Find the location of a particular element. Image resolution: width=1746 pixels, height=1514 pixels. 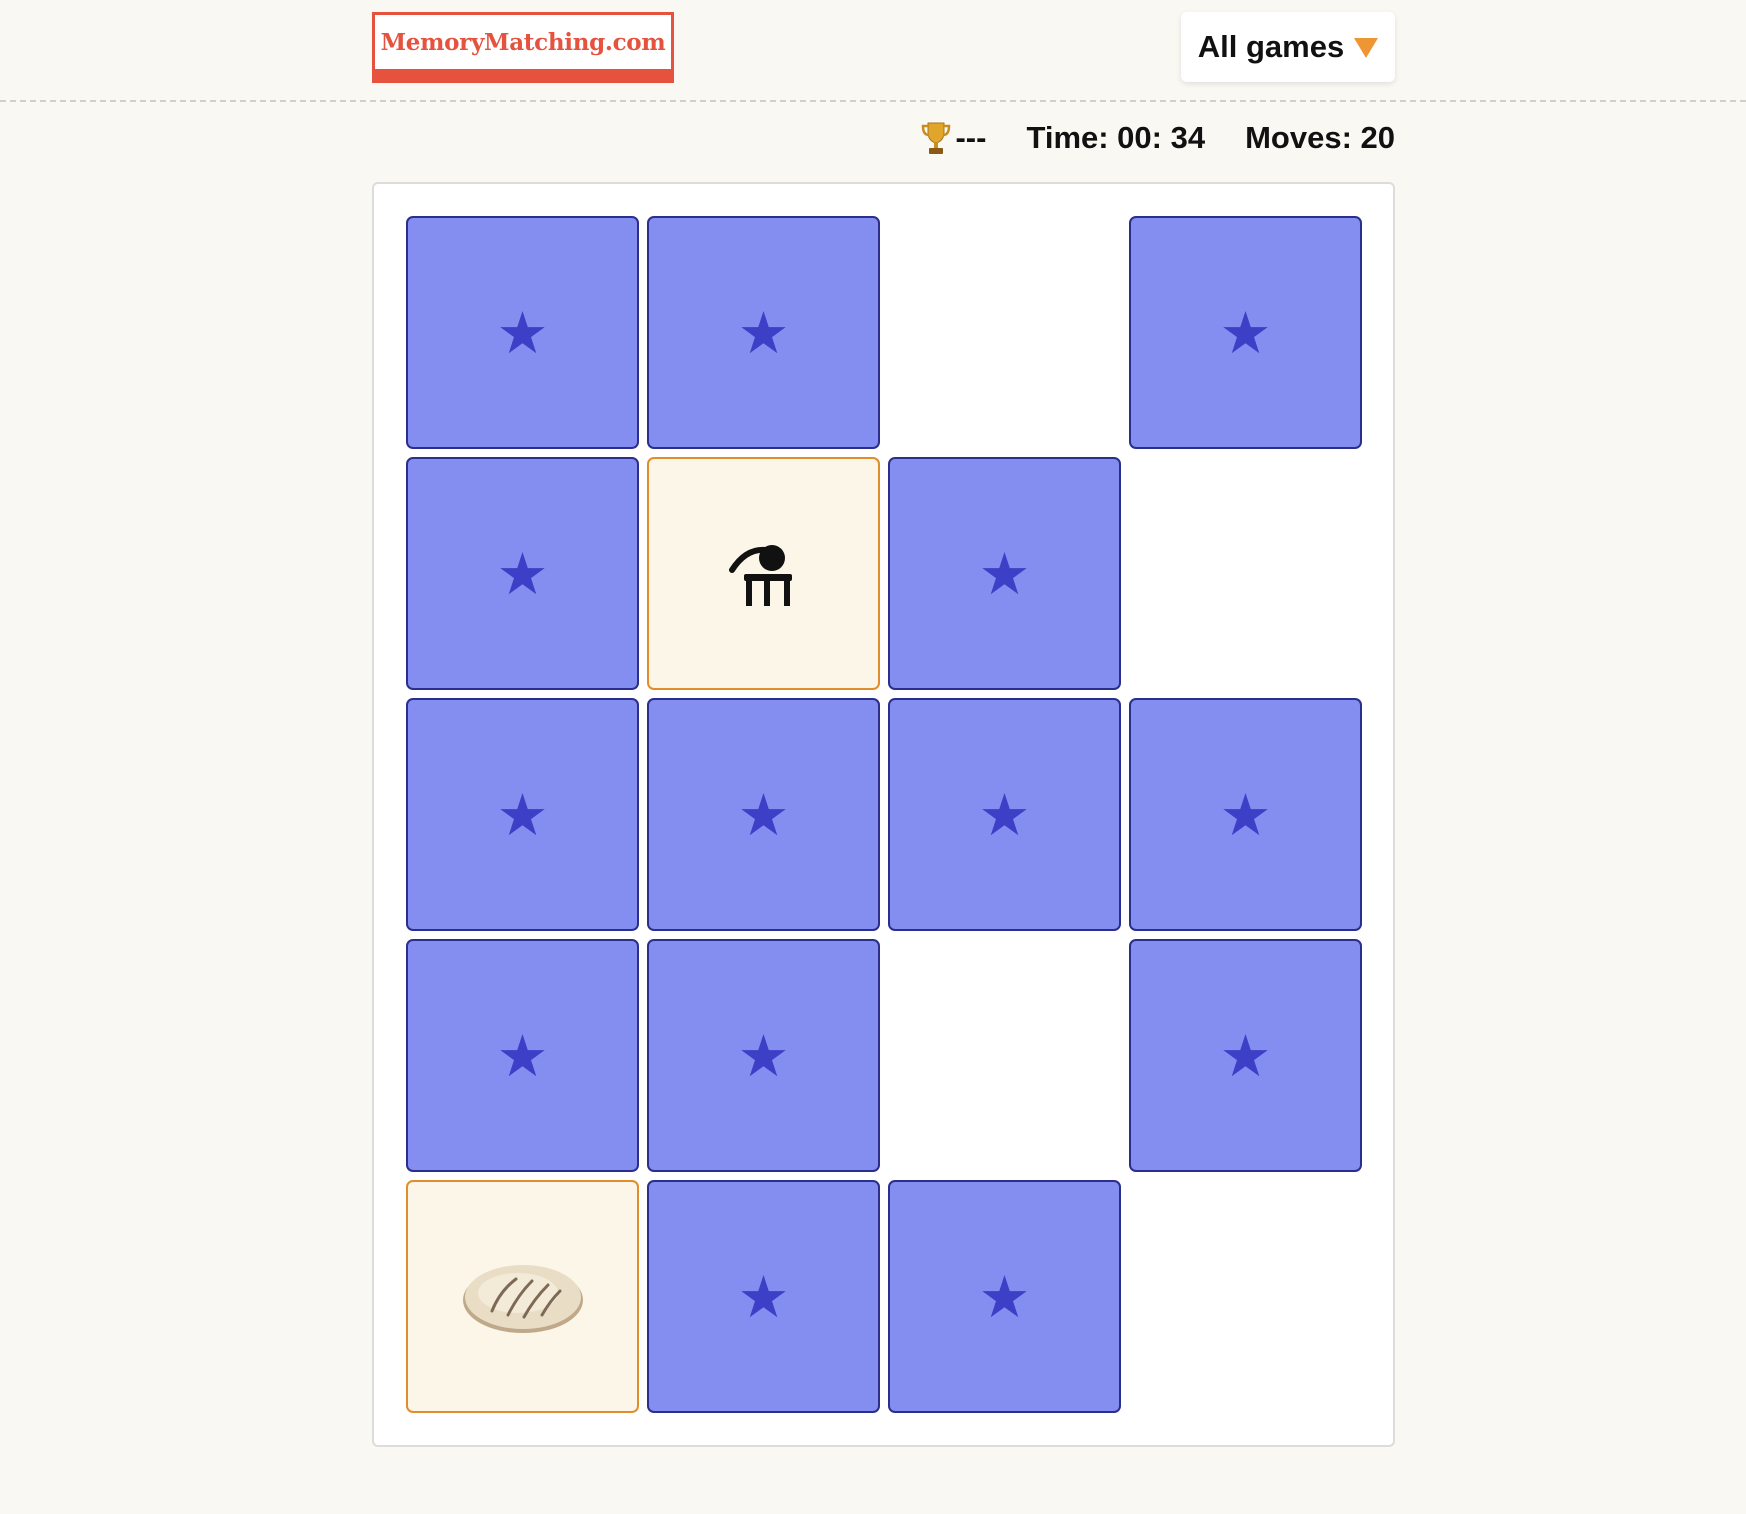

top-bar: MemoryMatching.com All games is located at coordinates (873, 51).